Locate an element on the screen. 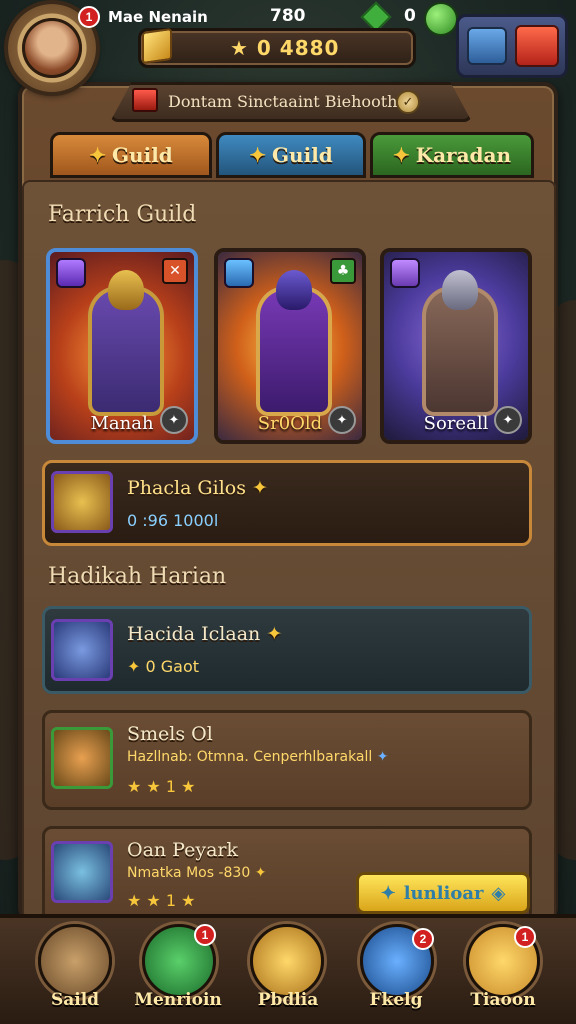 The width and height of the screenshot is (576, 1024). gem-count: 0 is located at coordinates (410, 16).